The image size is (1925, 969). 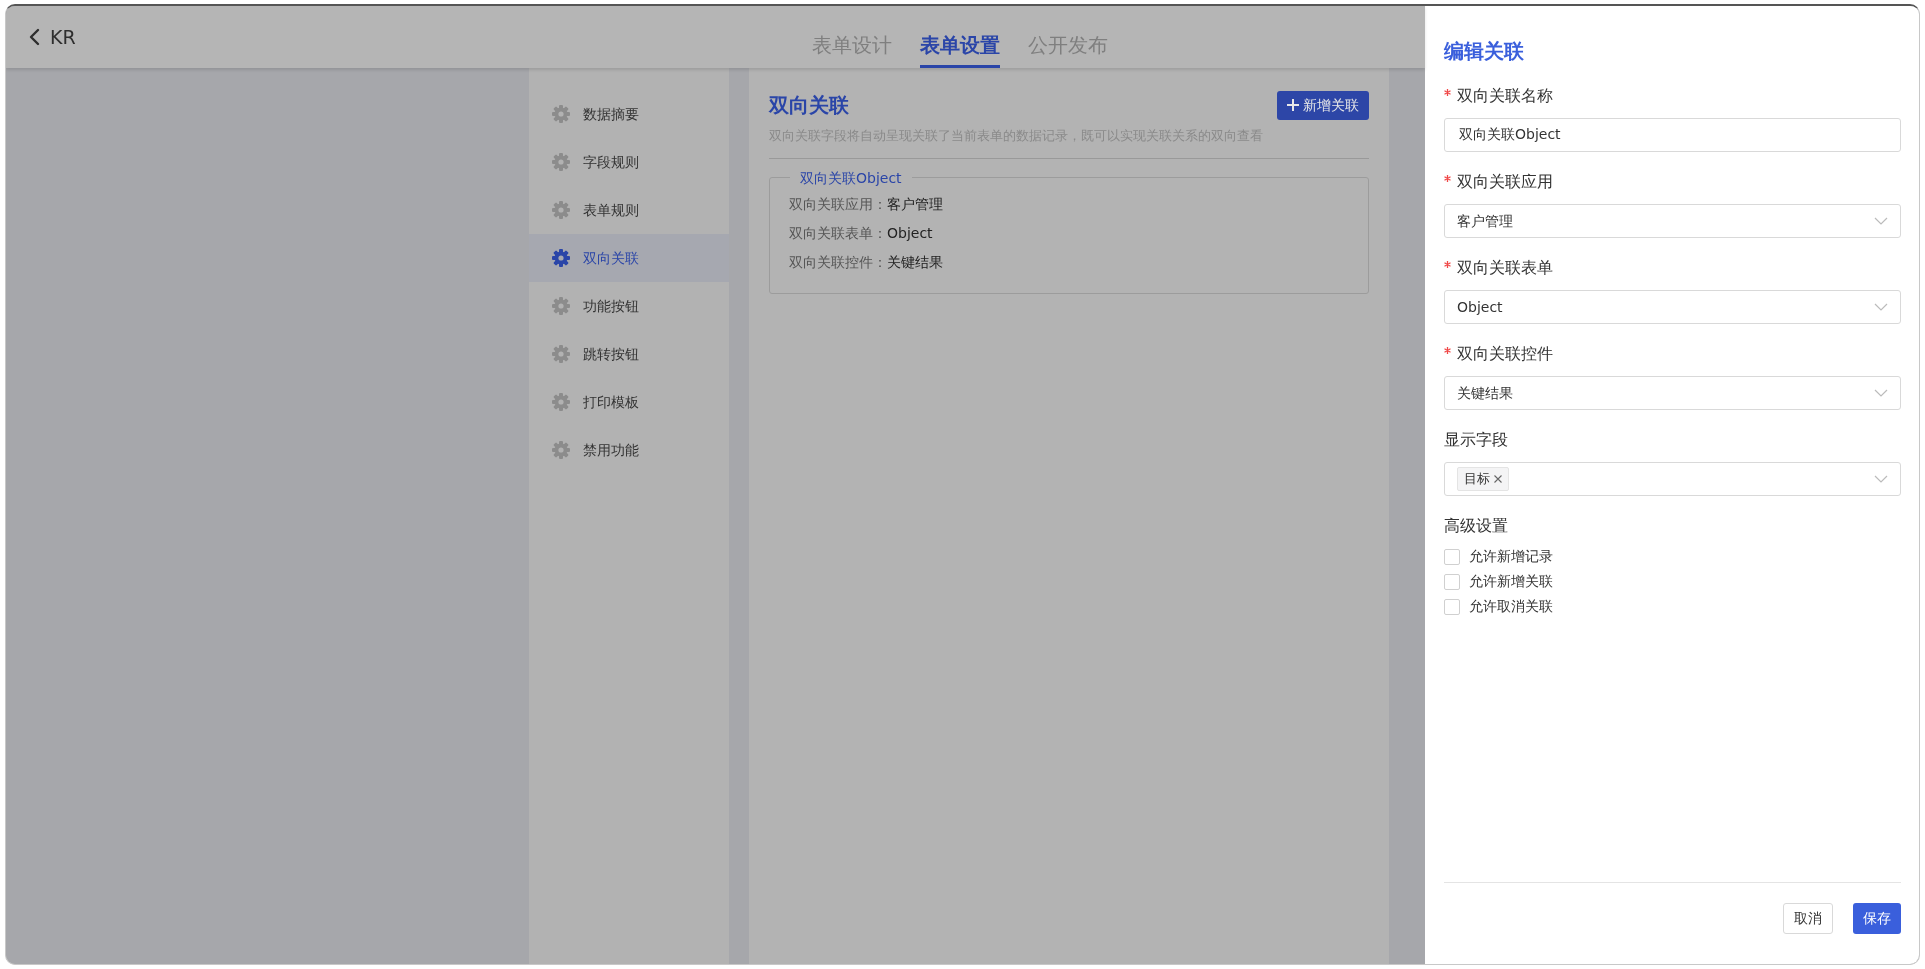 I want to click on text-field: 双向关联Object, so click(x=1672, y=135).